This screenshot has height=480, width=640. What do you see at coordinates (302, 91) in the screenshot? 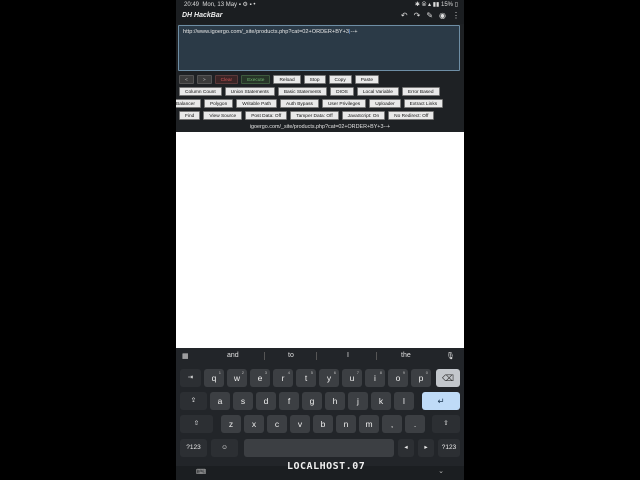
I see `basic-statements-button: Basic Statements` at bounding box center [302, 91].